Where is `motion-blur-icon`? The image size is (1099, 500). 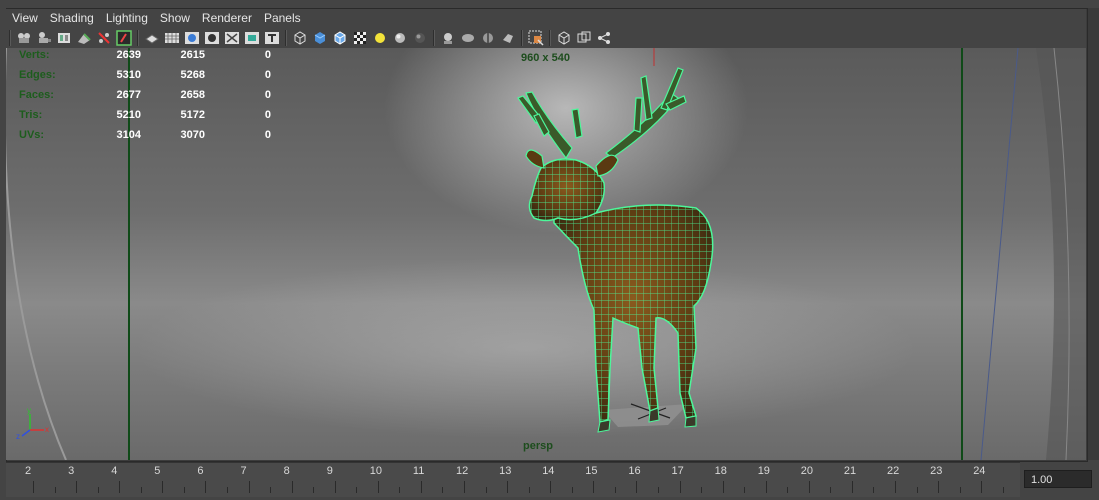 motion-blur-icon is located at coordinates (448, 38).